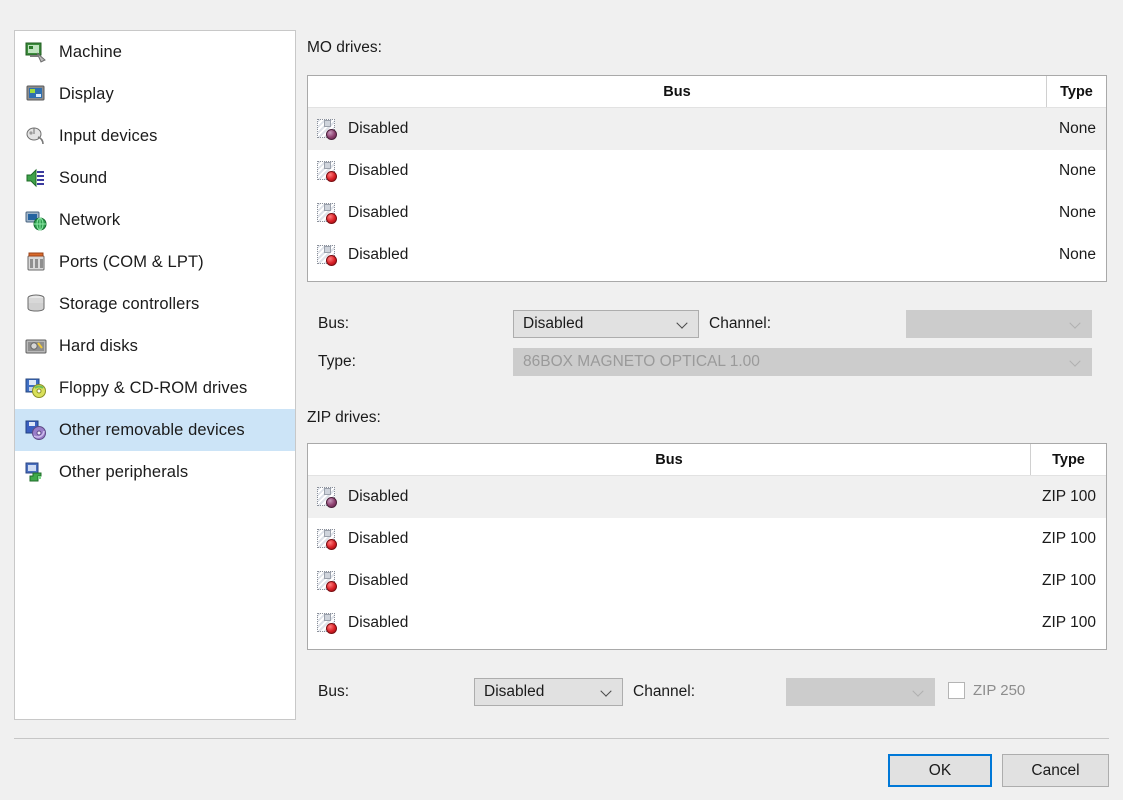 The height and width of the screenshot is (800, 1123). What do you see at coordinates (956, 690) in the screenshot?
I see `checkbox-box-icon` at bounding box center [956, 690].